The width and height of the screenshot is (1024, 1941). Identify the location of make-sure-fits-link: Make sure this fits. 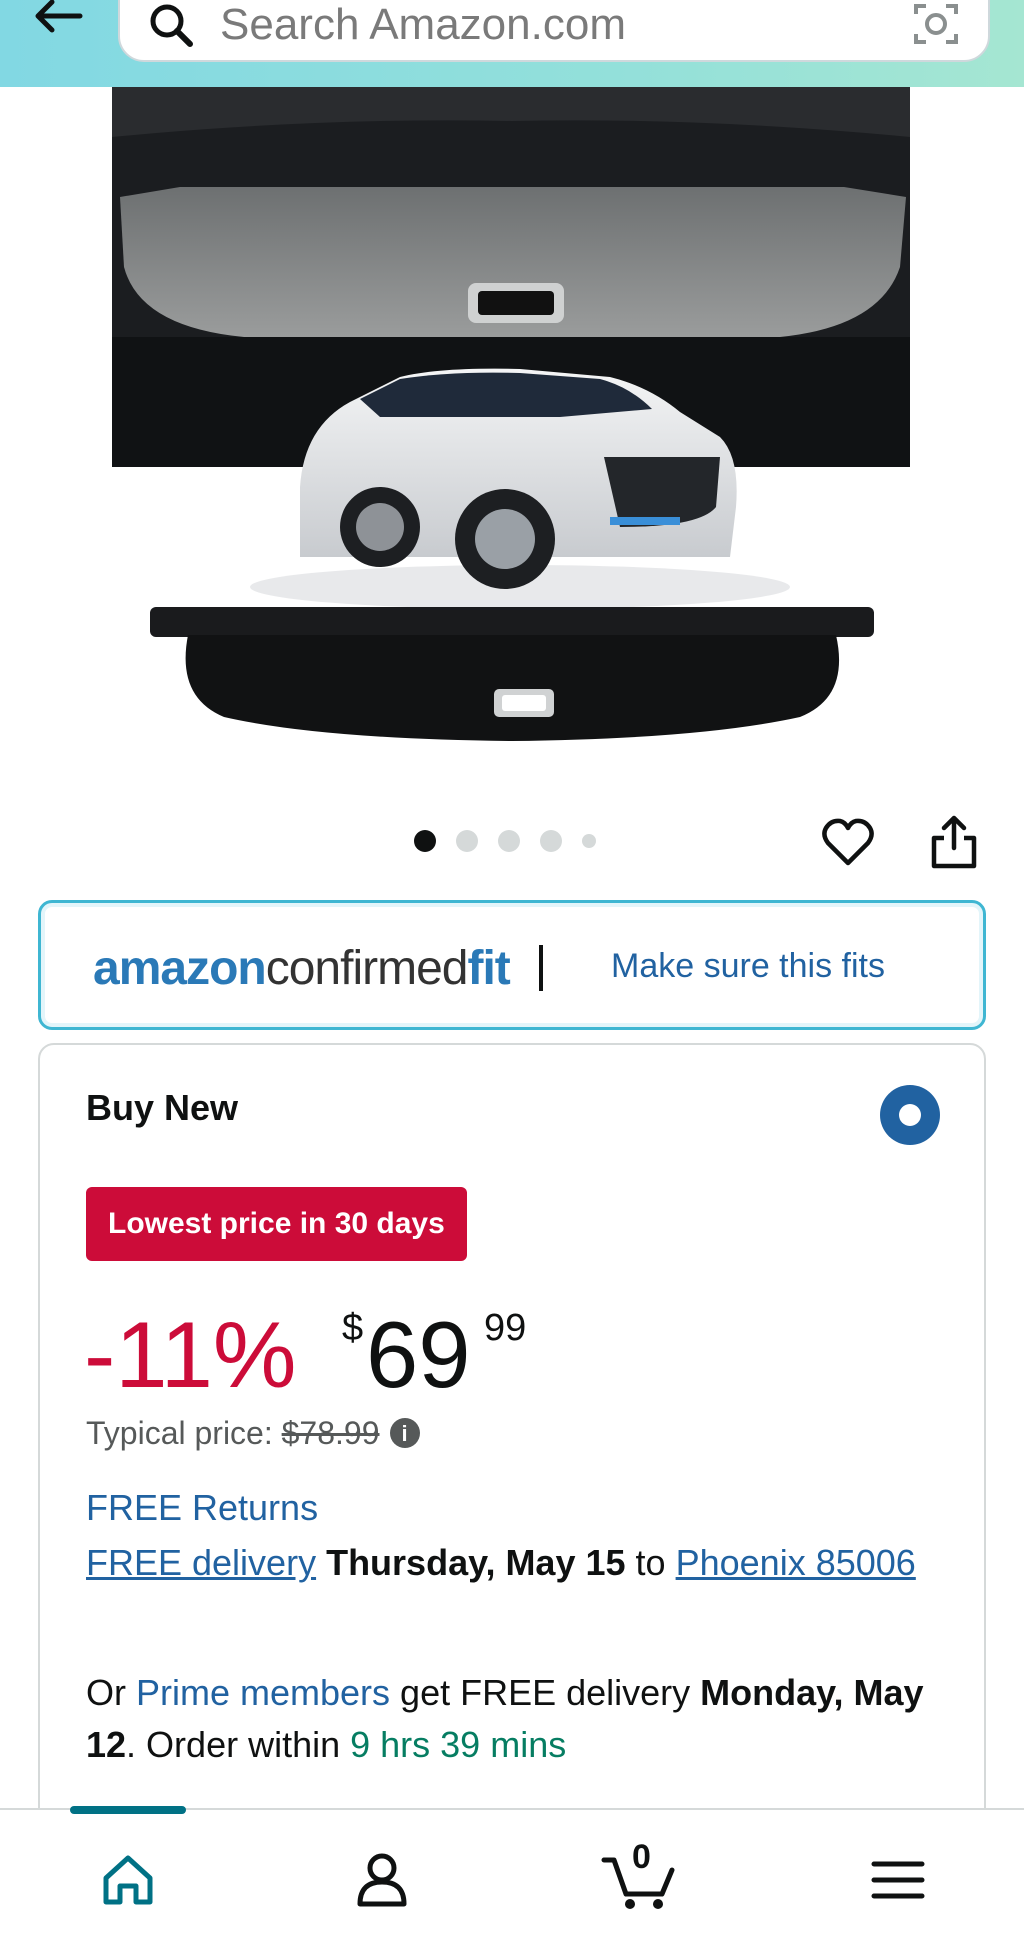
(748, 966).